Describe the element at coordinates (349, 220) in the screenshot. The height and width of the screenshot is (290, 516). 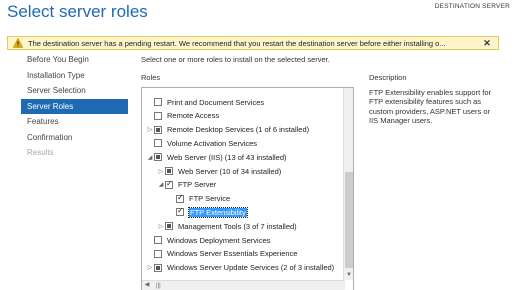
I see `scroll-thumb` at that location.